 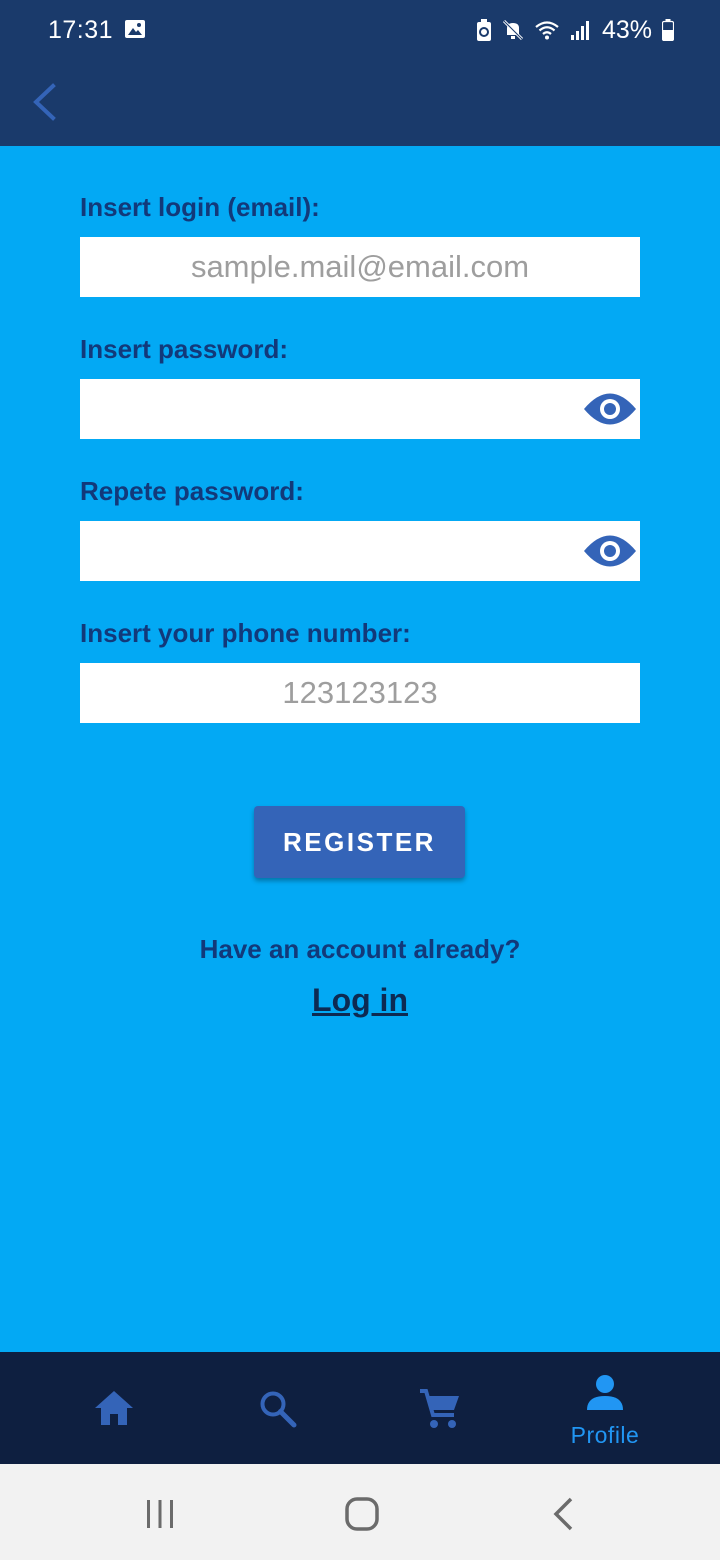 I want to click on home-icon, so click(x=114, y=1408).